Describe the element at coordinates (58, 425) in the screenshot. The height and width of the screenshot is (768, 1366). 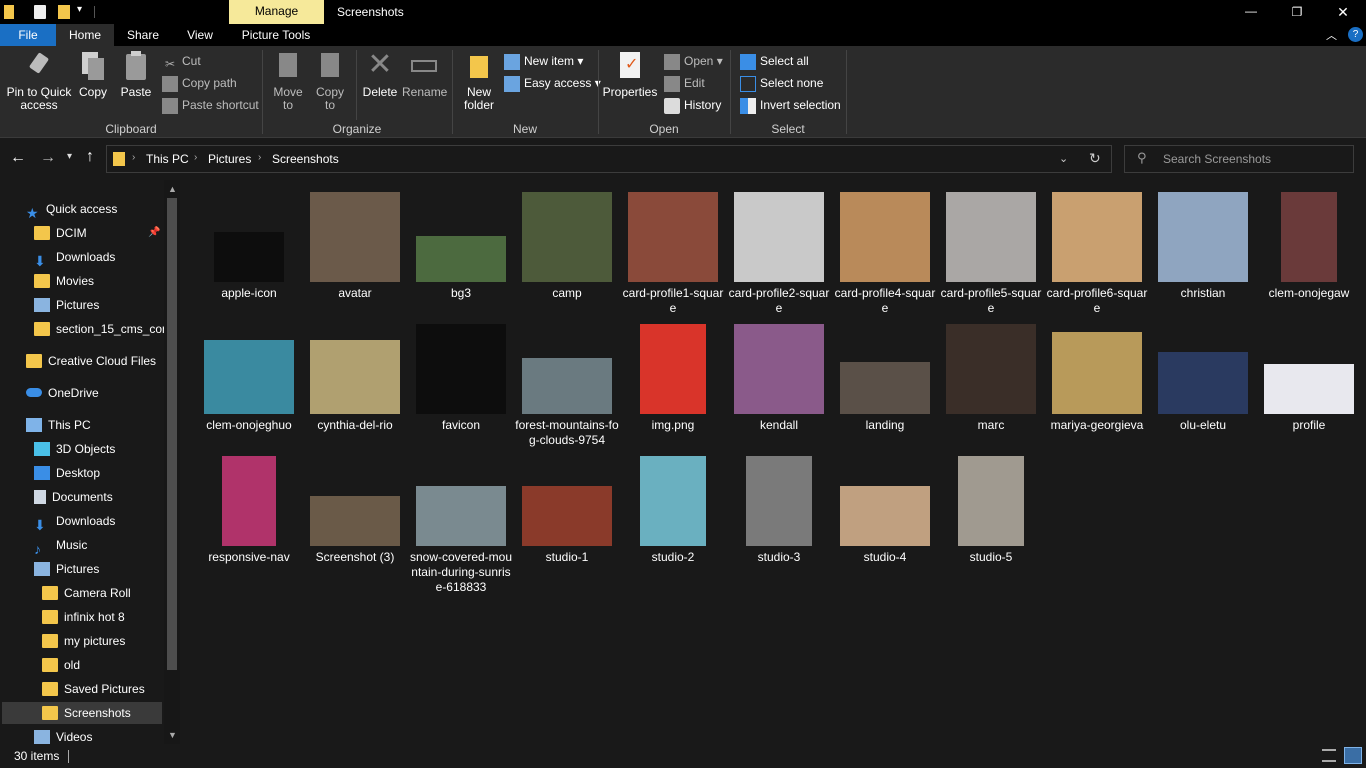
I see `nav-this-pc: This PC` at that location.